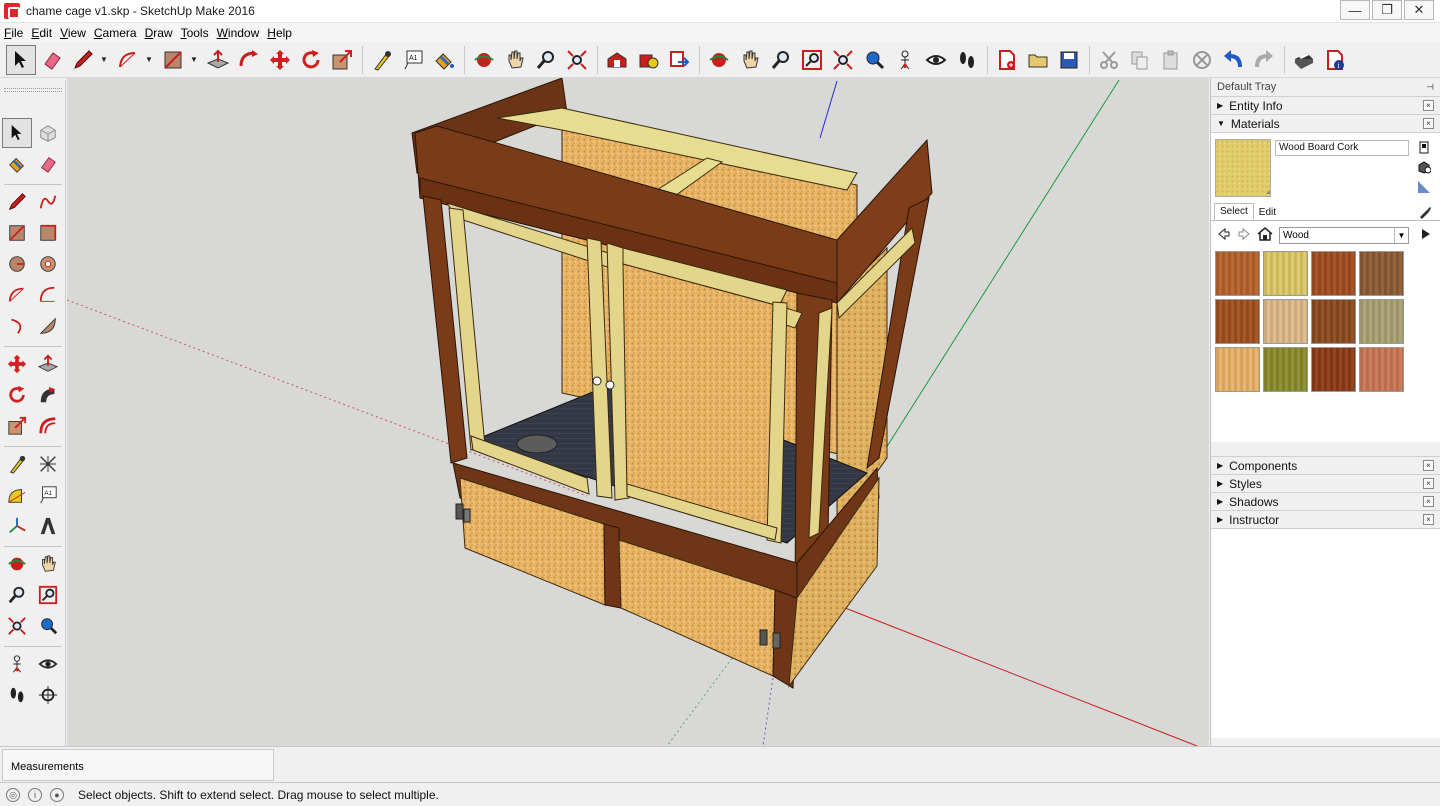 The image size is (1440, 806). I want to click on paste-icon, so click(1171, 60).